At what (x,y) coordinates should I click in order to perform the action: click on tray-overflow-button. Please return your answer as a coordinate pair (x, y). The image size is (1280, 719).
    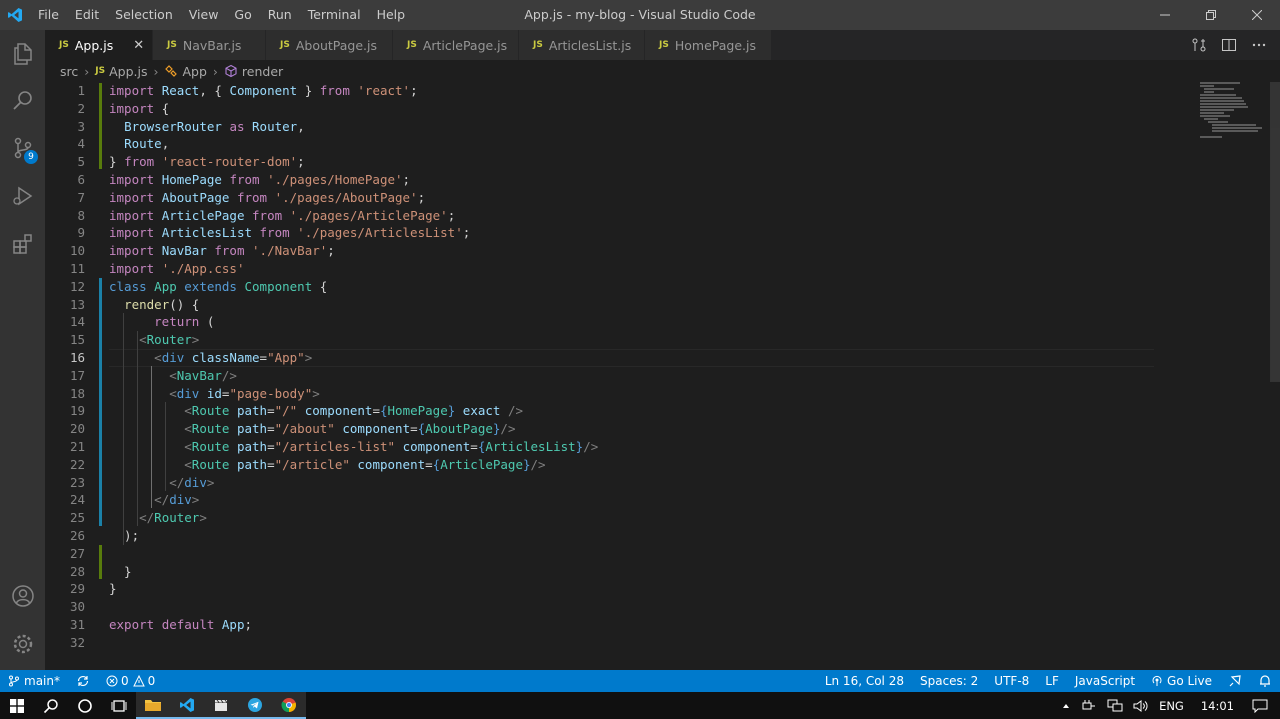
    Looking at the image, I should click on (1066, 706).